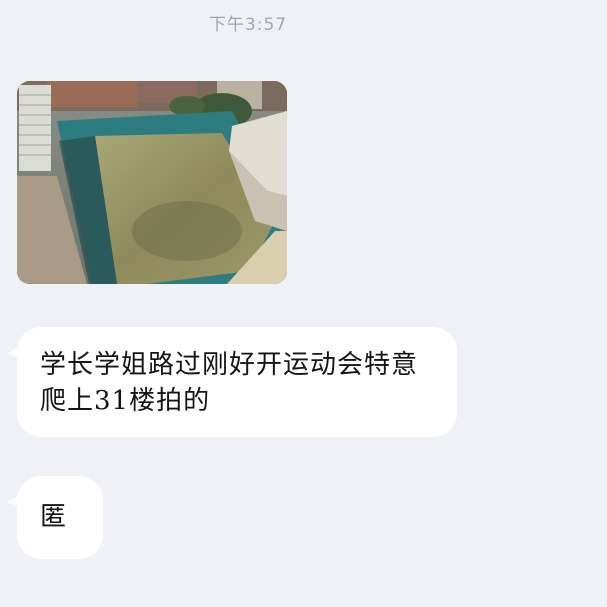  Describe the element at coordinates (17, 350) in the screenshot. I see `bubble-tail-icon` at that location.